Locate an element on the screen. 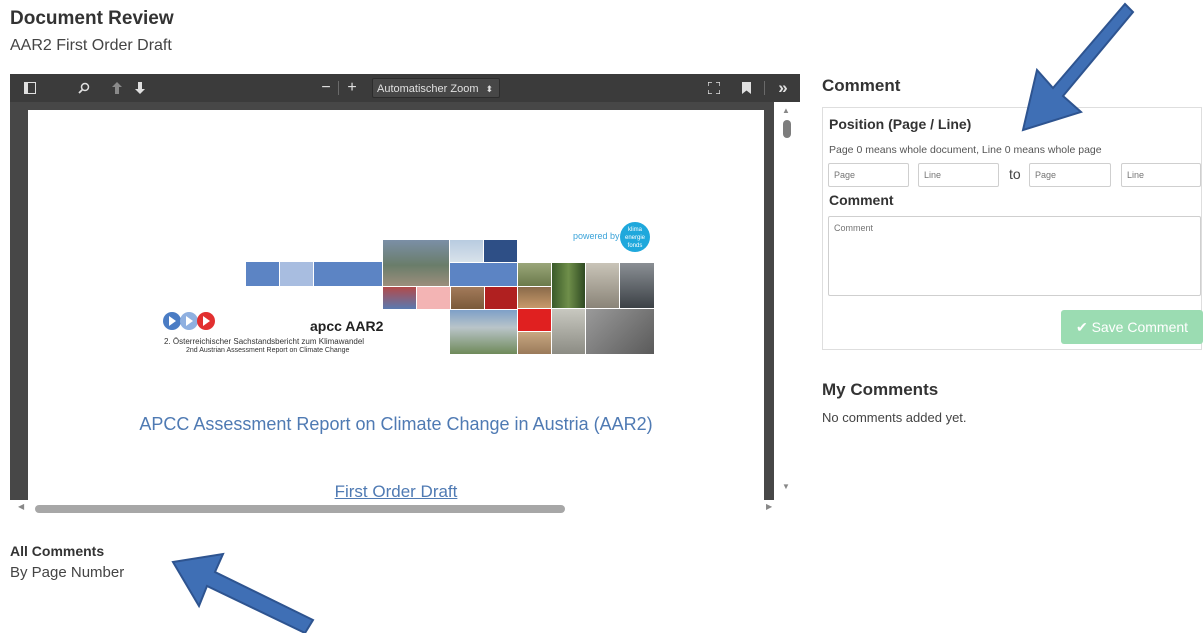 This screenshot has width=1203, height=633. save-comment-button: ✔ Save Comment is located at coordinates (1132, 327).